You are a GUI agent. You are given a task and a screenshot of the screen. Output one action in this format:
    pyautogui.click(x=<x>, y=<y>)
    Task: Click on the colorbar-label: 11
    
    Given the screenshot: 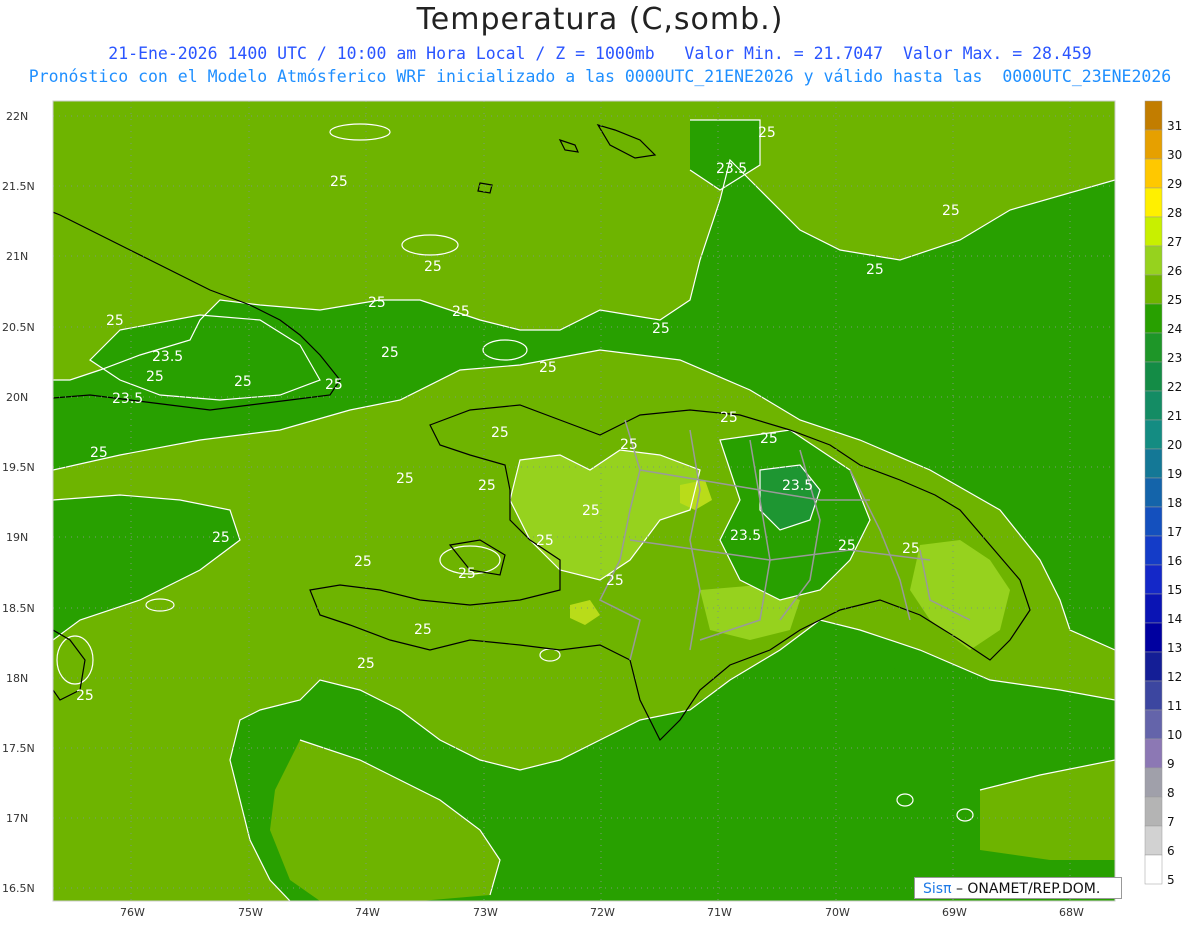 What is the action you would take?
    pyautogui.click(x=1174, y=706)
    